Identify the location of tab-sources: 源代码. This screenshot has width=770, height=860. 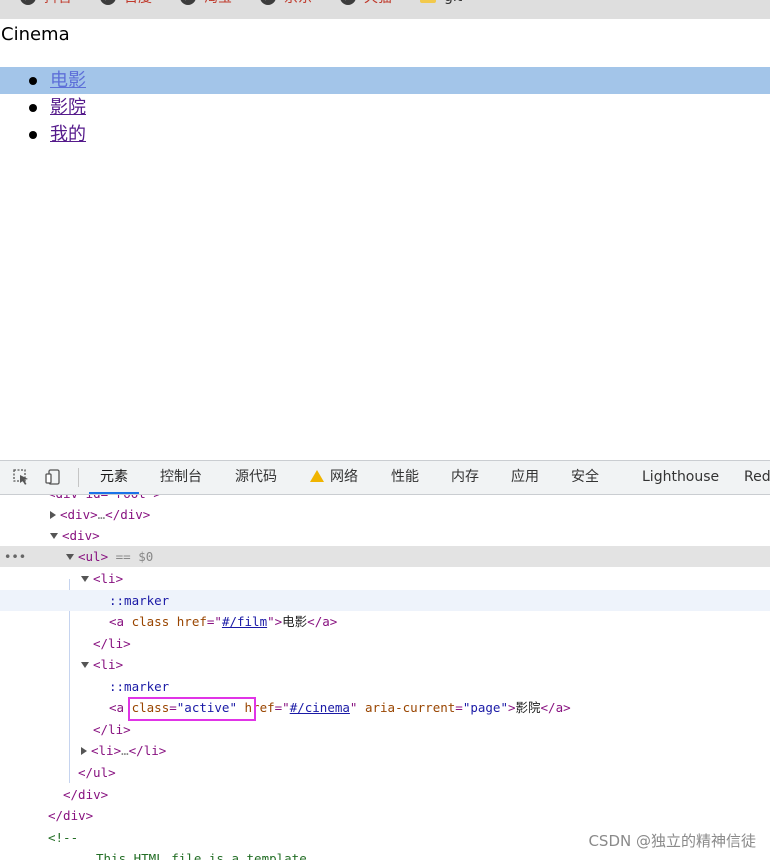
(256, 477).